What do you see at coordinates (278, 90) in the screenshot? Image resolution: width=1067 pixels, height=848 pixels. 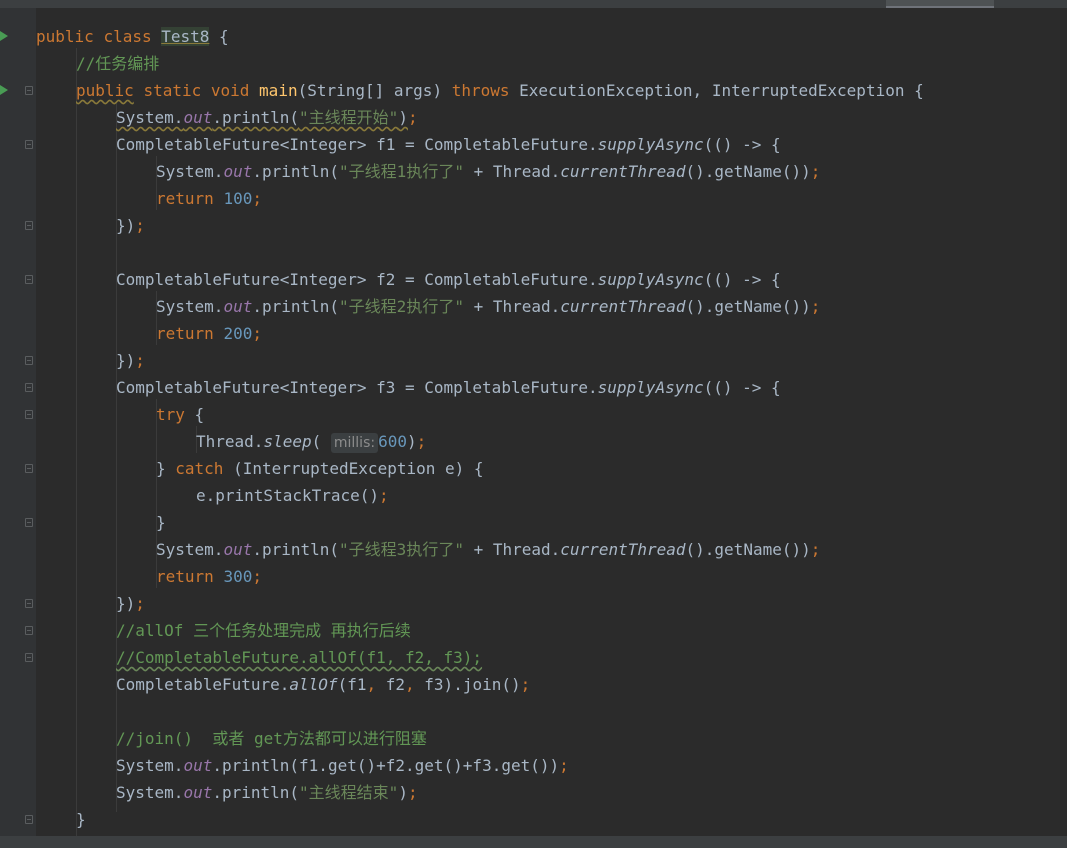 I see `method-name: main` at bounding box center [278, 90].